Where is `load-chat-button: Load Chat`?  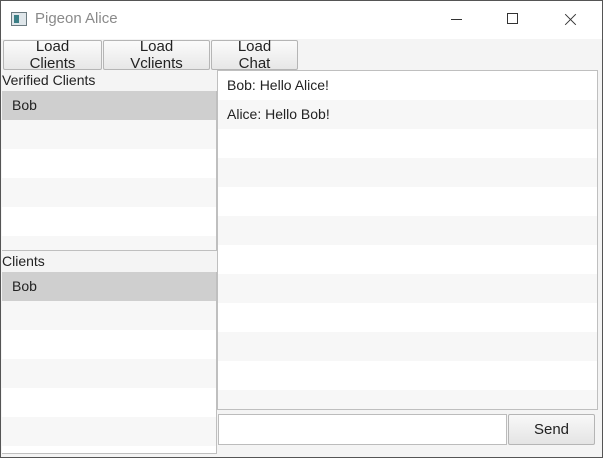 load-chat-button: Load Chat is located at coordinates (254, 55).